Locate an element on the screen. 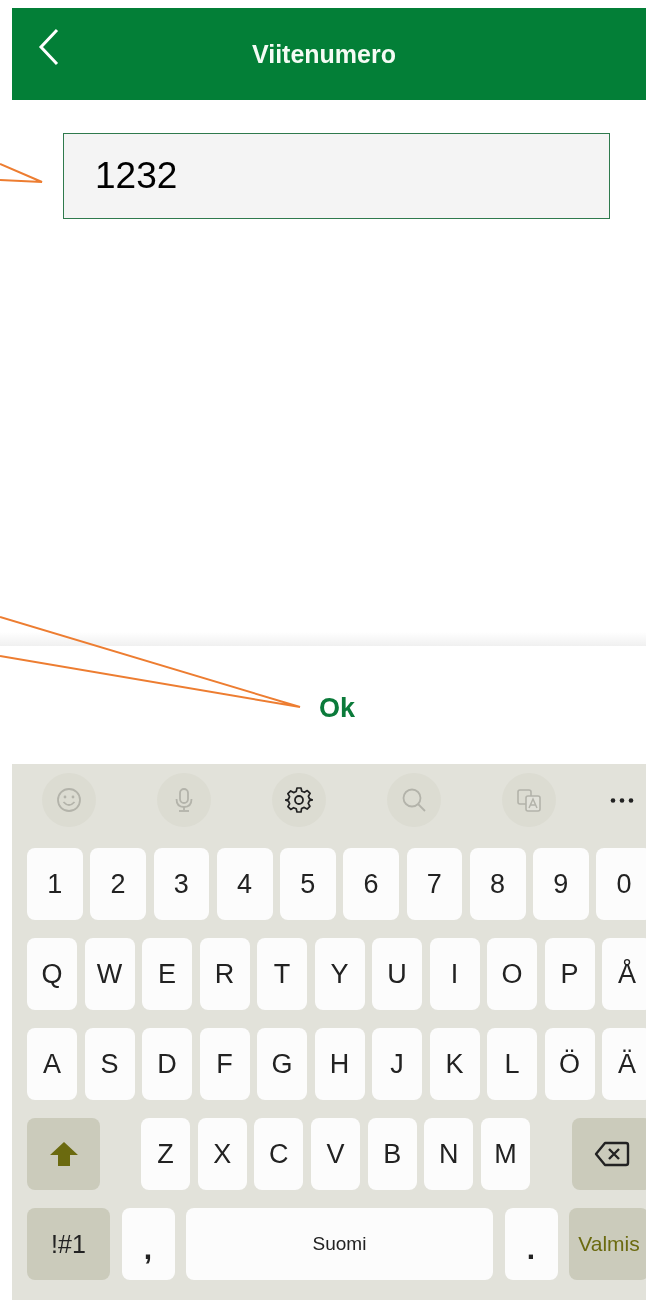 This screenshot has width=646, height=1300. keyboard-key: R is located at coordinates (224, 974).